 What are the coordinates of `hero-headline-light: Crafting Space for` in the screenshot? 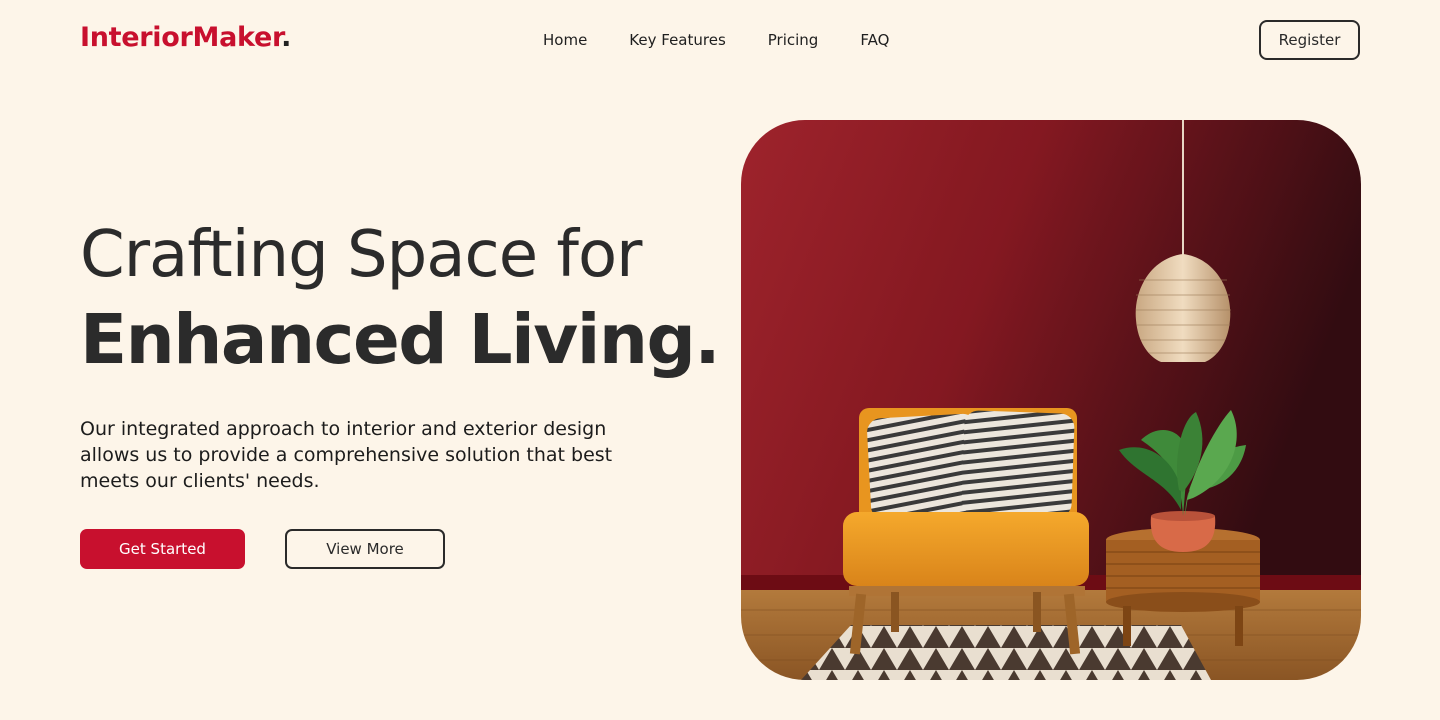 It's located at (361, 255).